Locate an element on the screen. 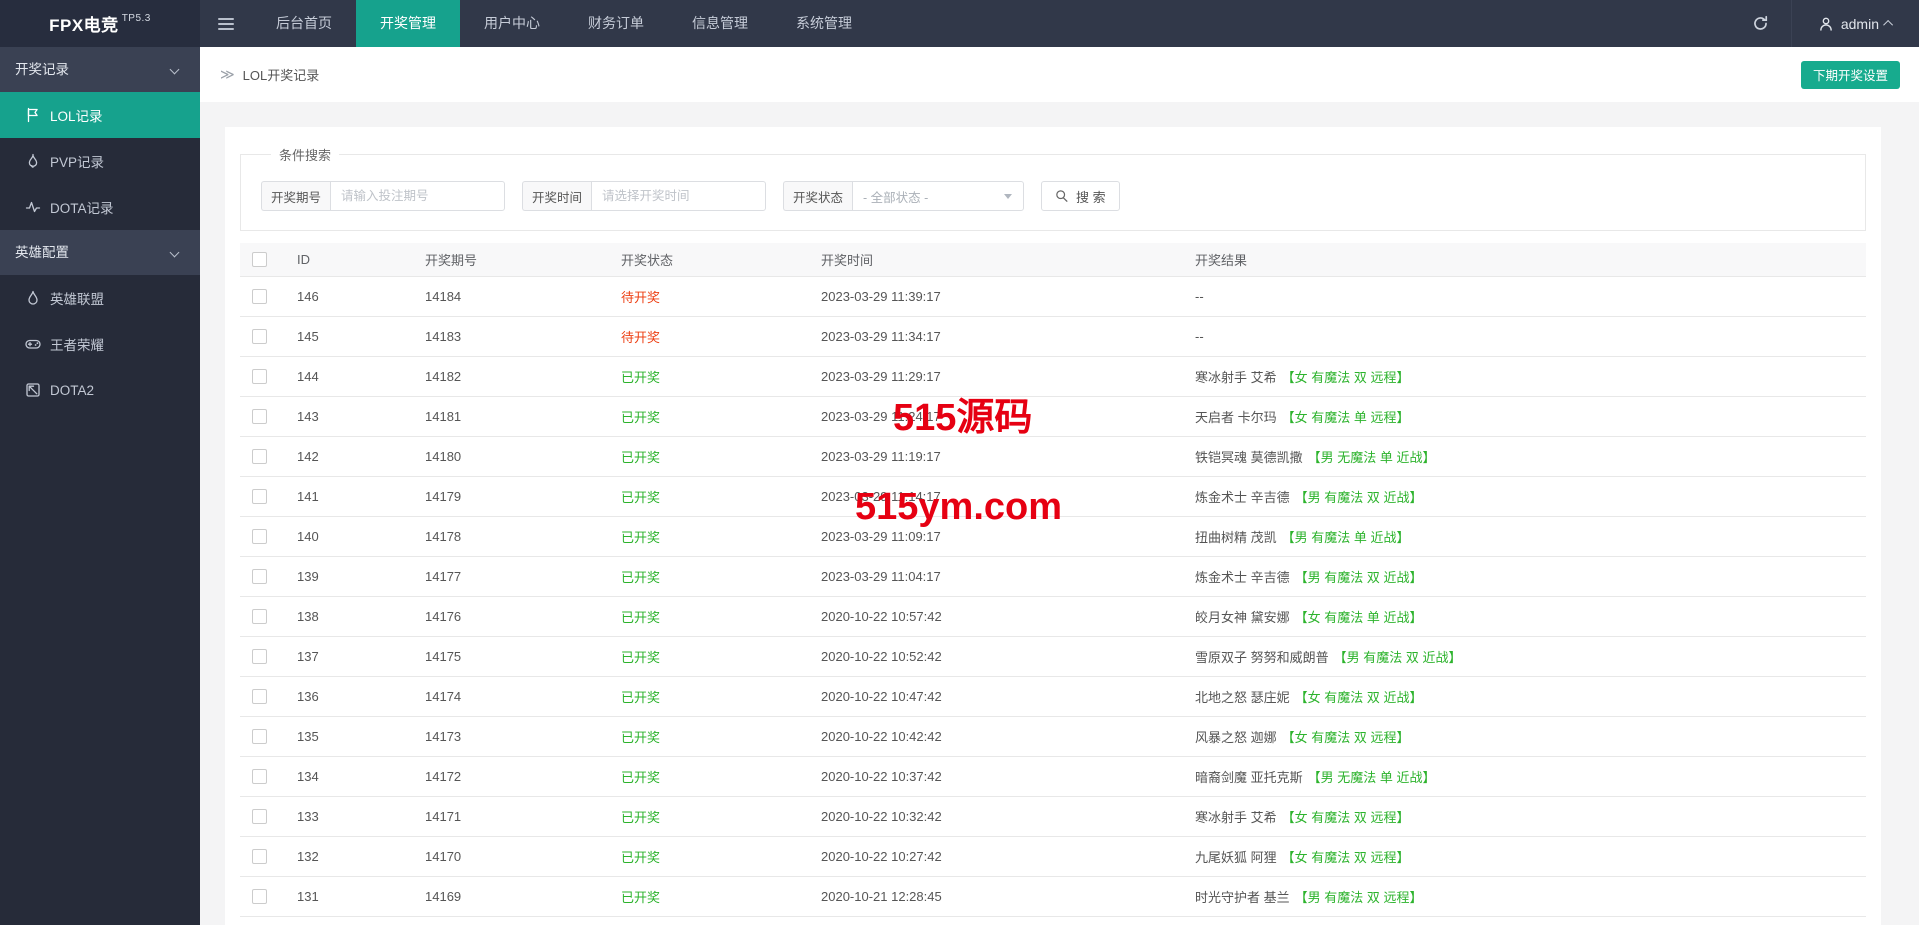 This screenshot has width=1919, height=925. cell-id: 131 is located at coordinates (349, 896).